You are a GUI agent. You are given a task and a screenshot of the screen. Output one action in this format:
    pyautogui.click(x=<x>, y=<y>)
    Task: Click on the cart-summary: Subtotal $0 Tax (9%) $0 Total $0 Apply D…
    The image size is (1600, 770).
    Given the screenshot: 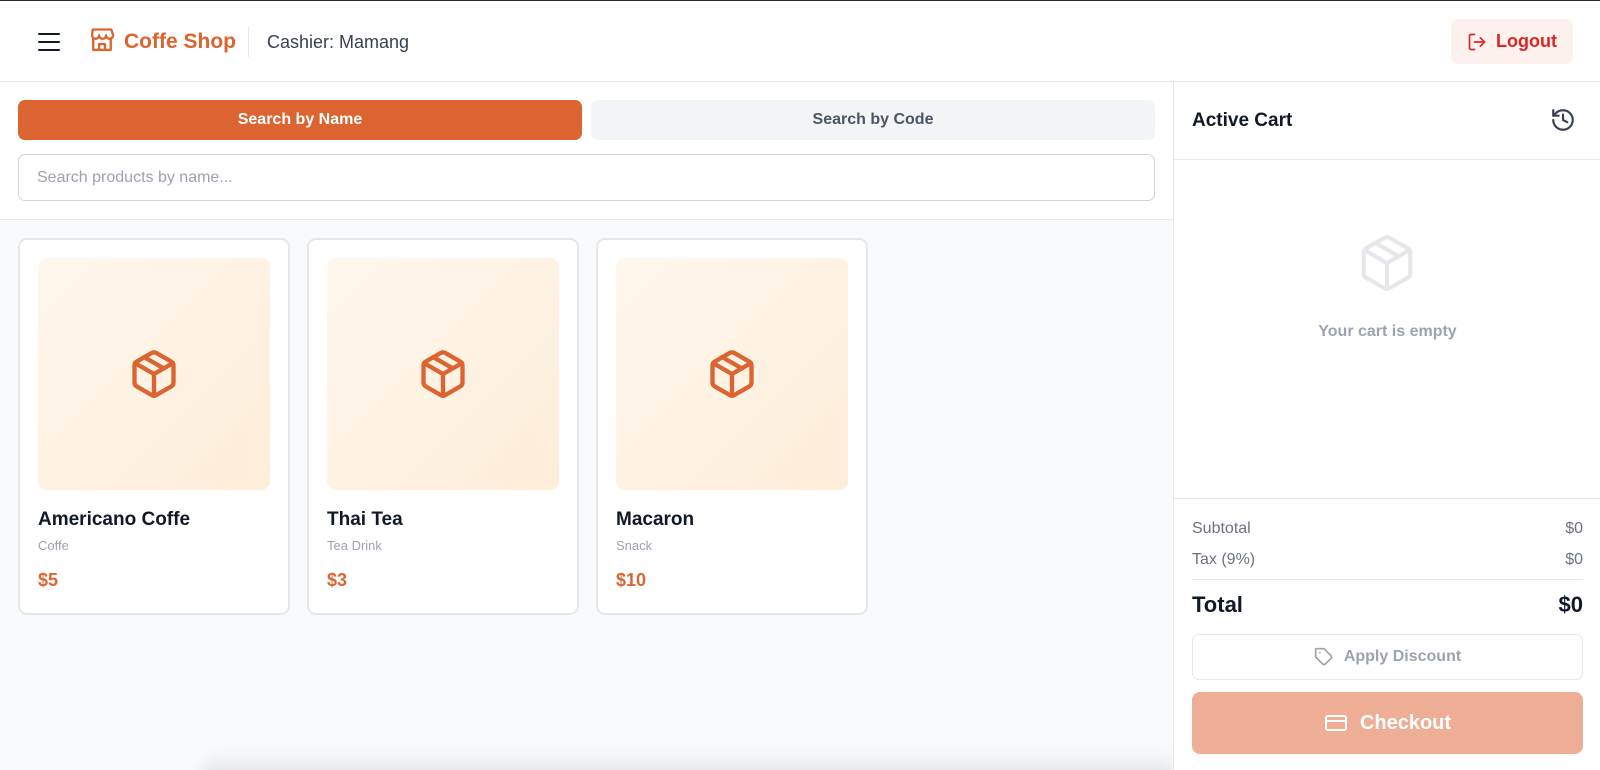 What is the action you would take?
    pyautogui.click(x=1387, y=634)
    